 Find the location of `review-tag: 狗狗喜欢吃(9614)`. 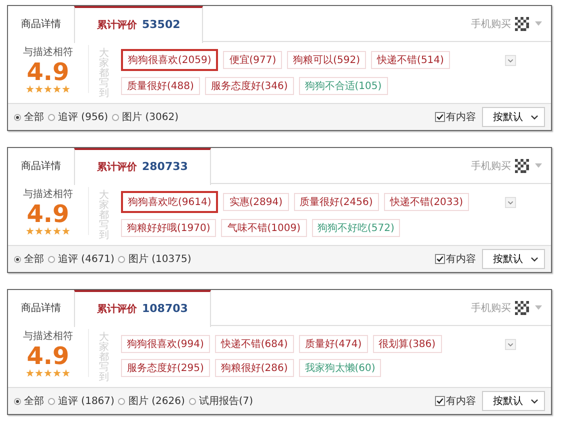

review-tag: 狗狗喜欢吃(9614) is located at coordinates (169, 202).